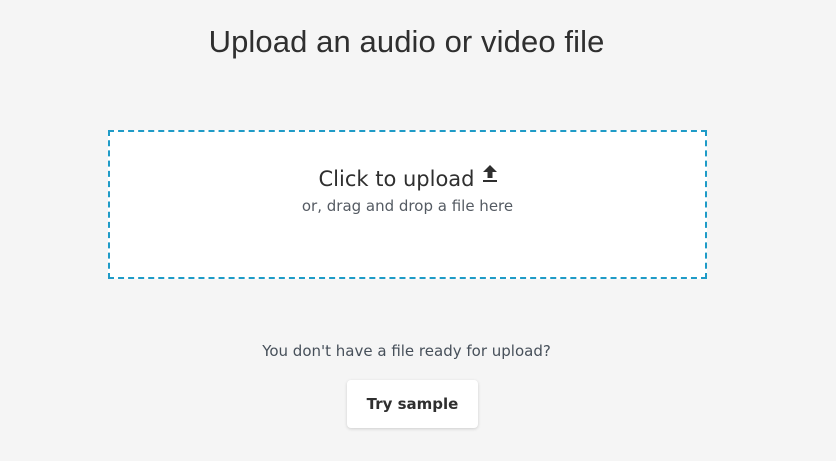  I want to click on page-title: Upload an audio or video file, so click(406, 41).